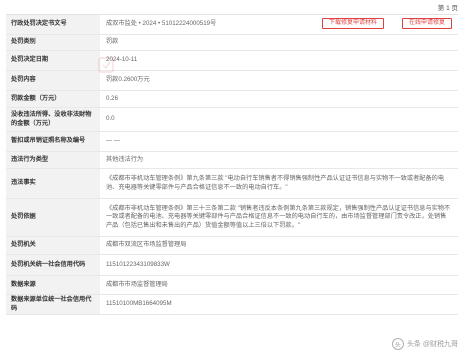 The height and width of the screenshot is (354, 464). Describe the element at coordinates (279, 304) in the screenshot. I see `field-value-cell: 11510100MB1664095M` at that location.